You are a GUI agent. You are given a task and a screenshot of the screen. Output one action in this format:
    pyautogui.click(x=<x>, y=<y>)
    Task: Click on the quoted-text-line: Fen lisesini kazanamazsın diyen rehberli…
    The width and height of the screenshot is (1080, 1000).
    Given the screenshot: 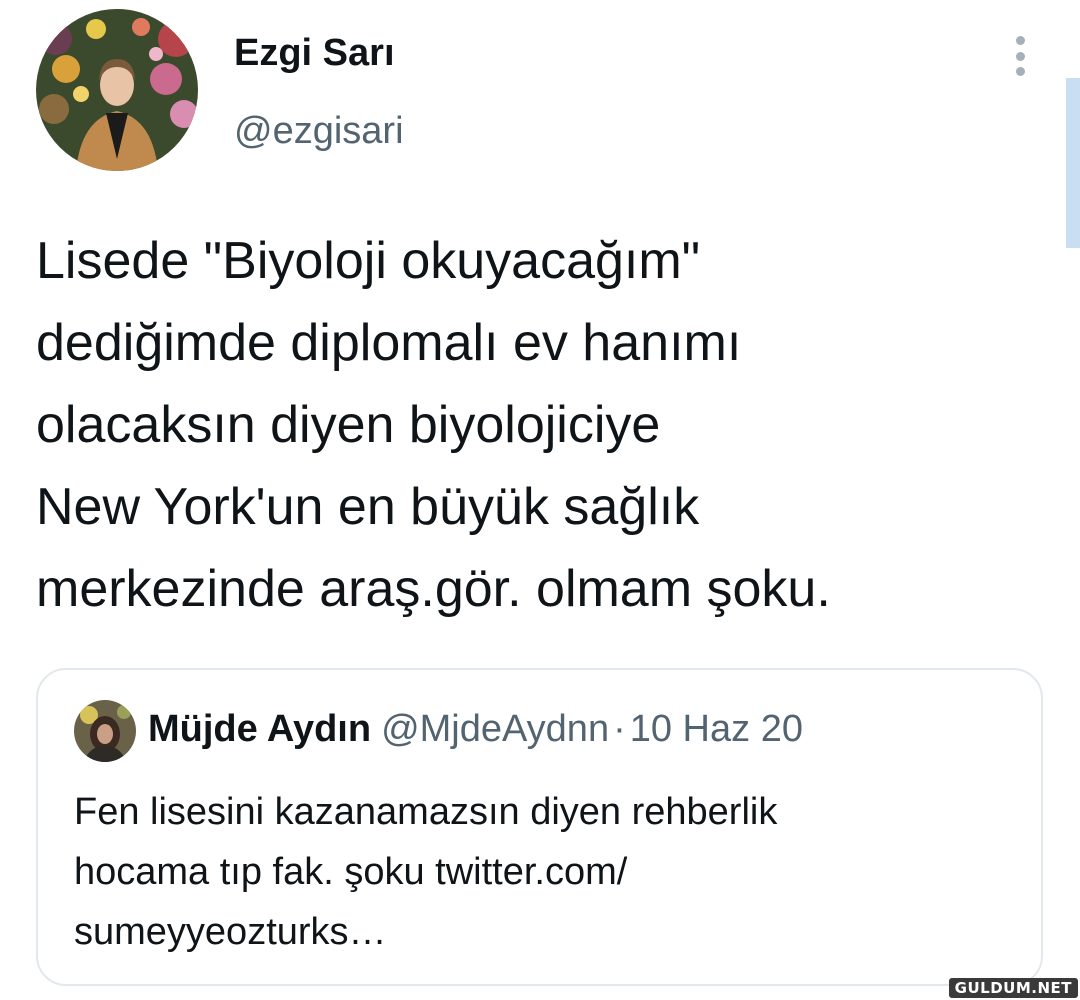 What is the action you would take?
    pyautogui.click(x=426, y=812)
    